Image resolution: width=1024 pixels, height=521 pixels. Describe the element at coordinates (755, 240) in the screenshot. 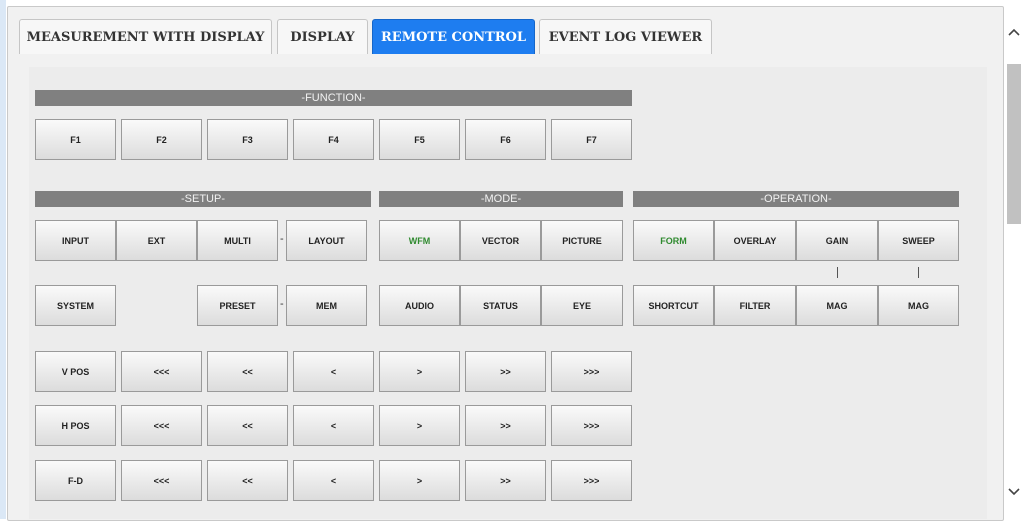

I see `overlay-button: OVERLAY` at that location.